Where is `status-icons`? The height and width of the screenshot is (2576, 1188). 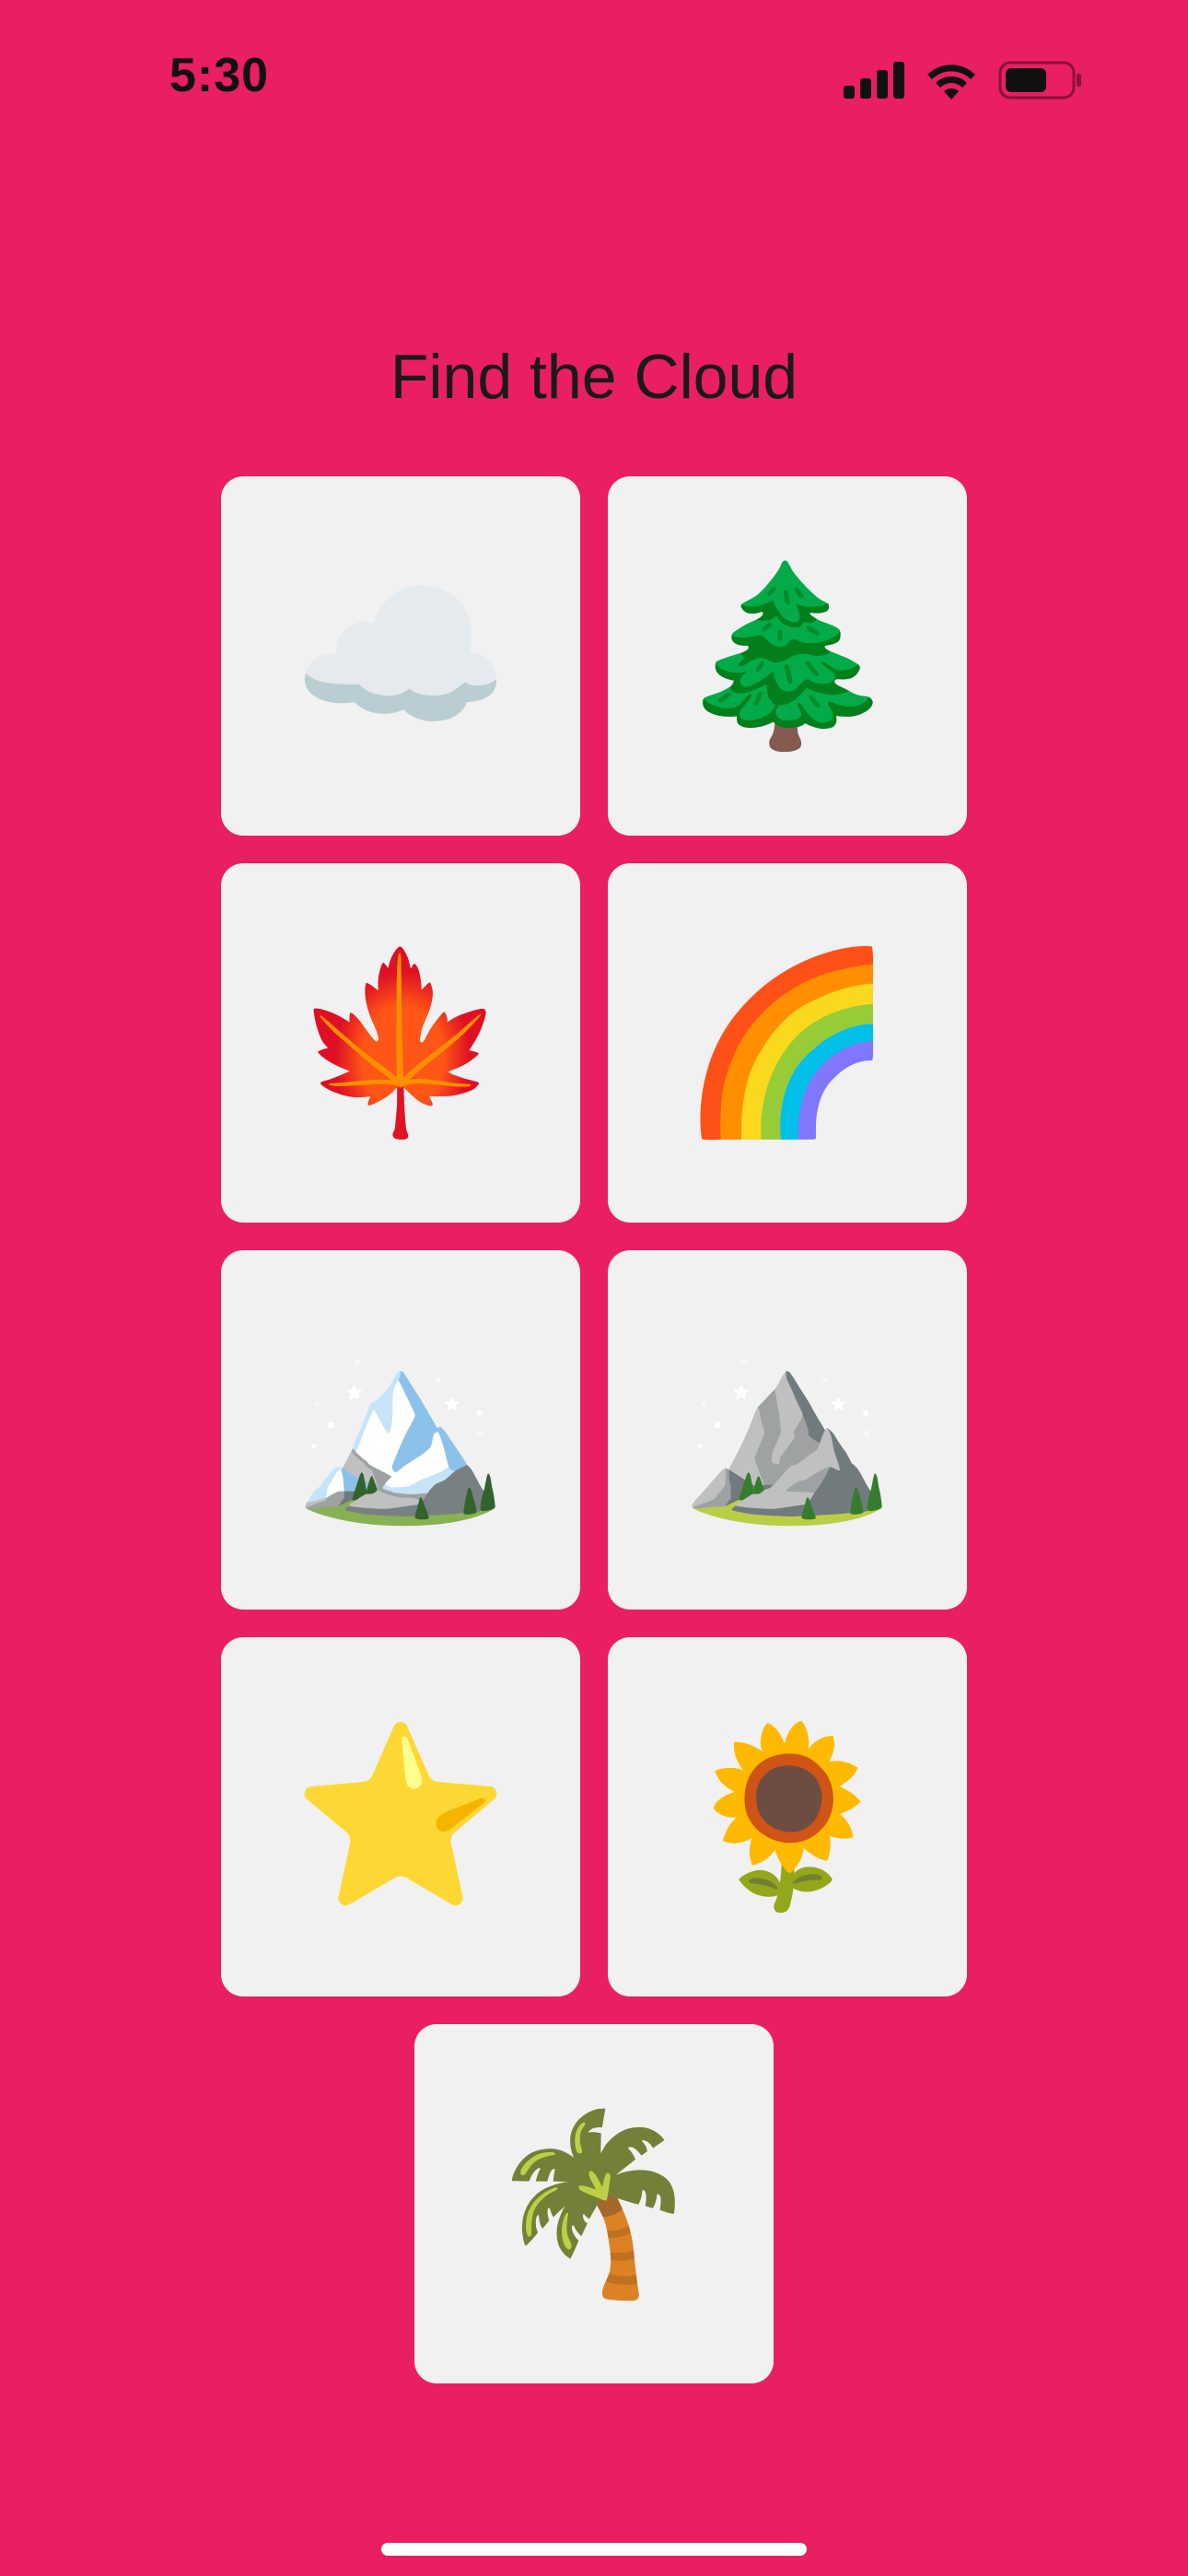
status-icons is located at coordinates (964, 80).